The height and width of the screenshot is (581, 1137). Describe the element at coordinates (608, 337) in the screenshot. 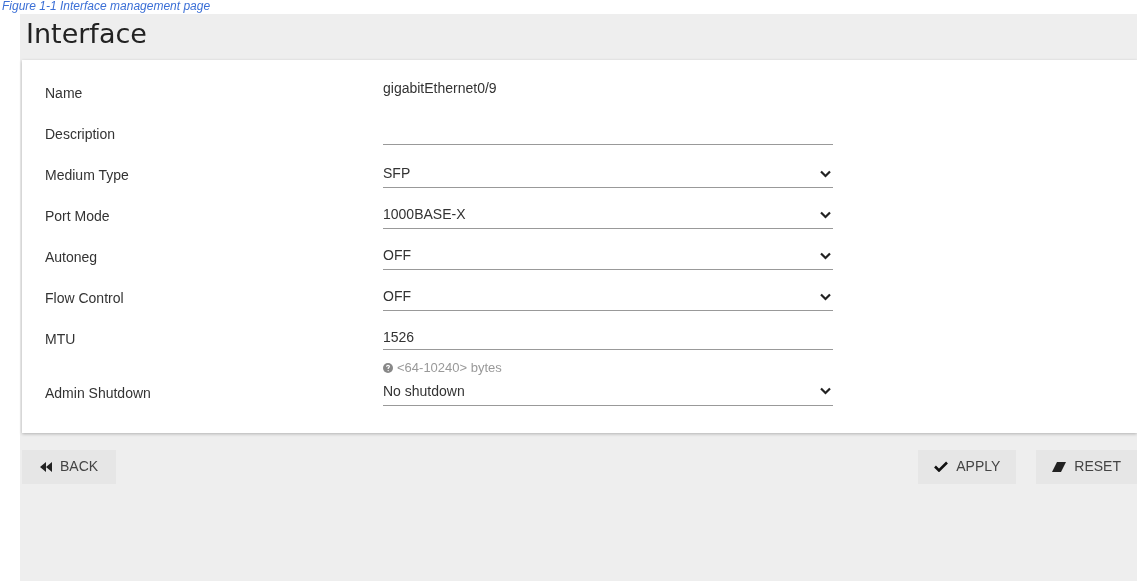

I see `input-field: 1526` at that location.